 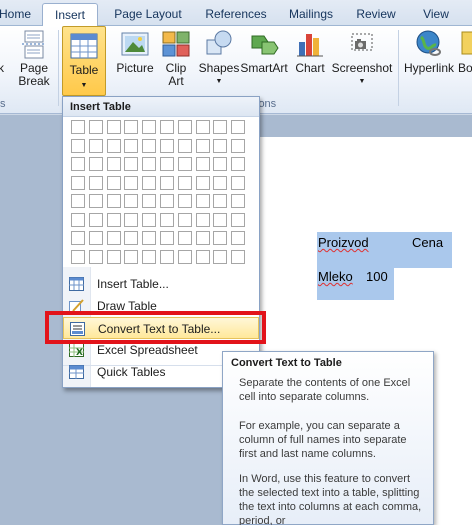 I want to click on blank-page-button: k, so click(x=4, y=51).